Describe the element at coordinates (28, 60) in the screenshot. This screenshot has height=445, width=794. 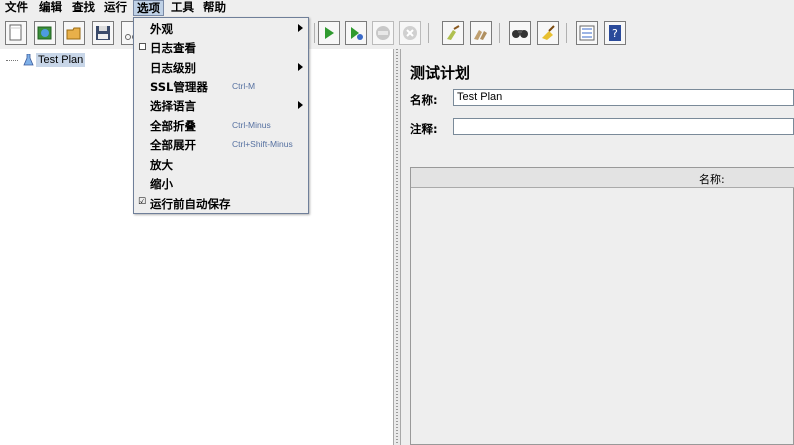
I see `test-plan-icon` at that location.